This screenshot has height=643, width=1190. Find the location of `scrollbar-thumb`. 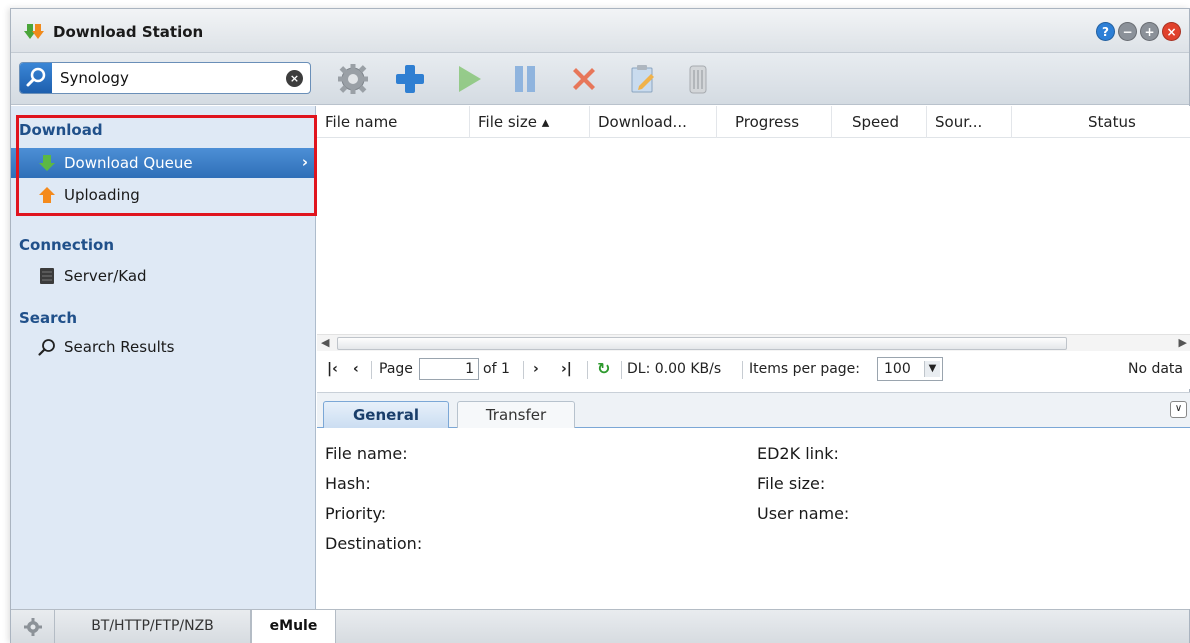

scrollbar-thumb is located at coordinates (702, 343).